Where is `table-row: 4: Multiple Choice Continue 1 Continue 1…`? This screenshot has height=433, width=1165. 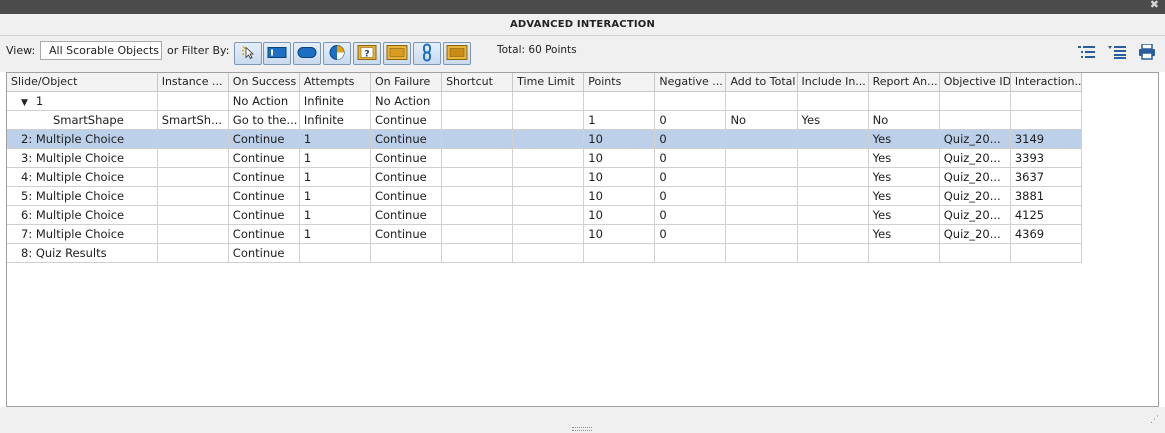 table-row: 4: Multiple Choice Continue 1 Continue 1… is located at coordinates (545, 177).